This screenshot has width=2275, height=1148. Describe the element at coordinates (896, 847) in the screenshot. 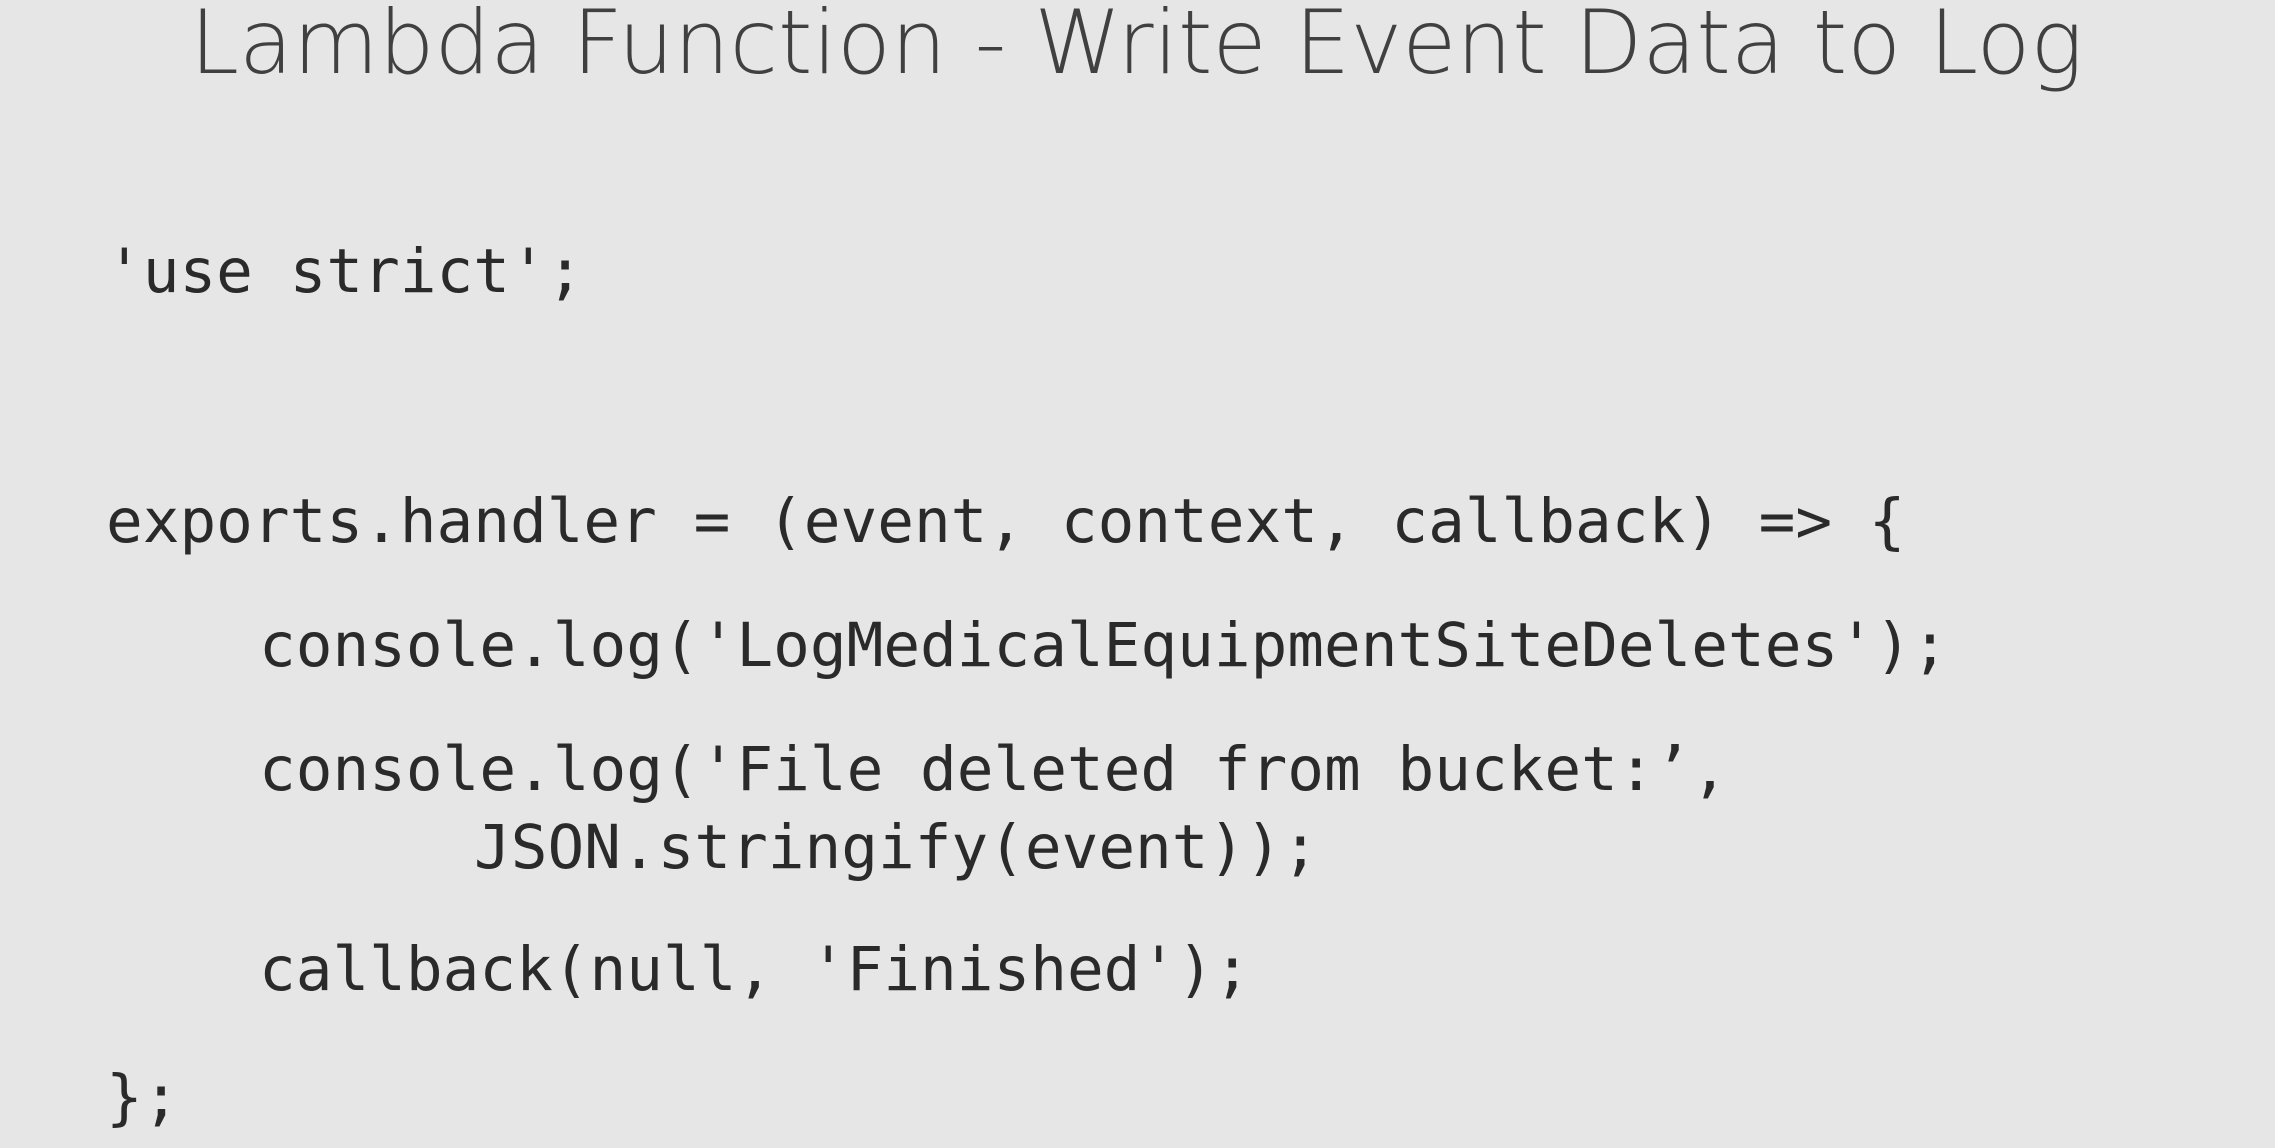

I see `code-line-json-stringify: JSON.stringify(event));` at that location.